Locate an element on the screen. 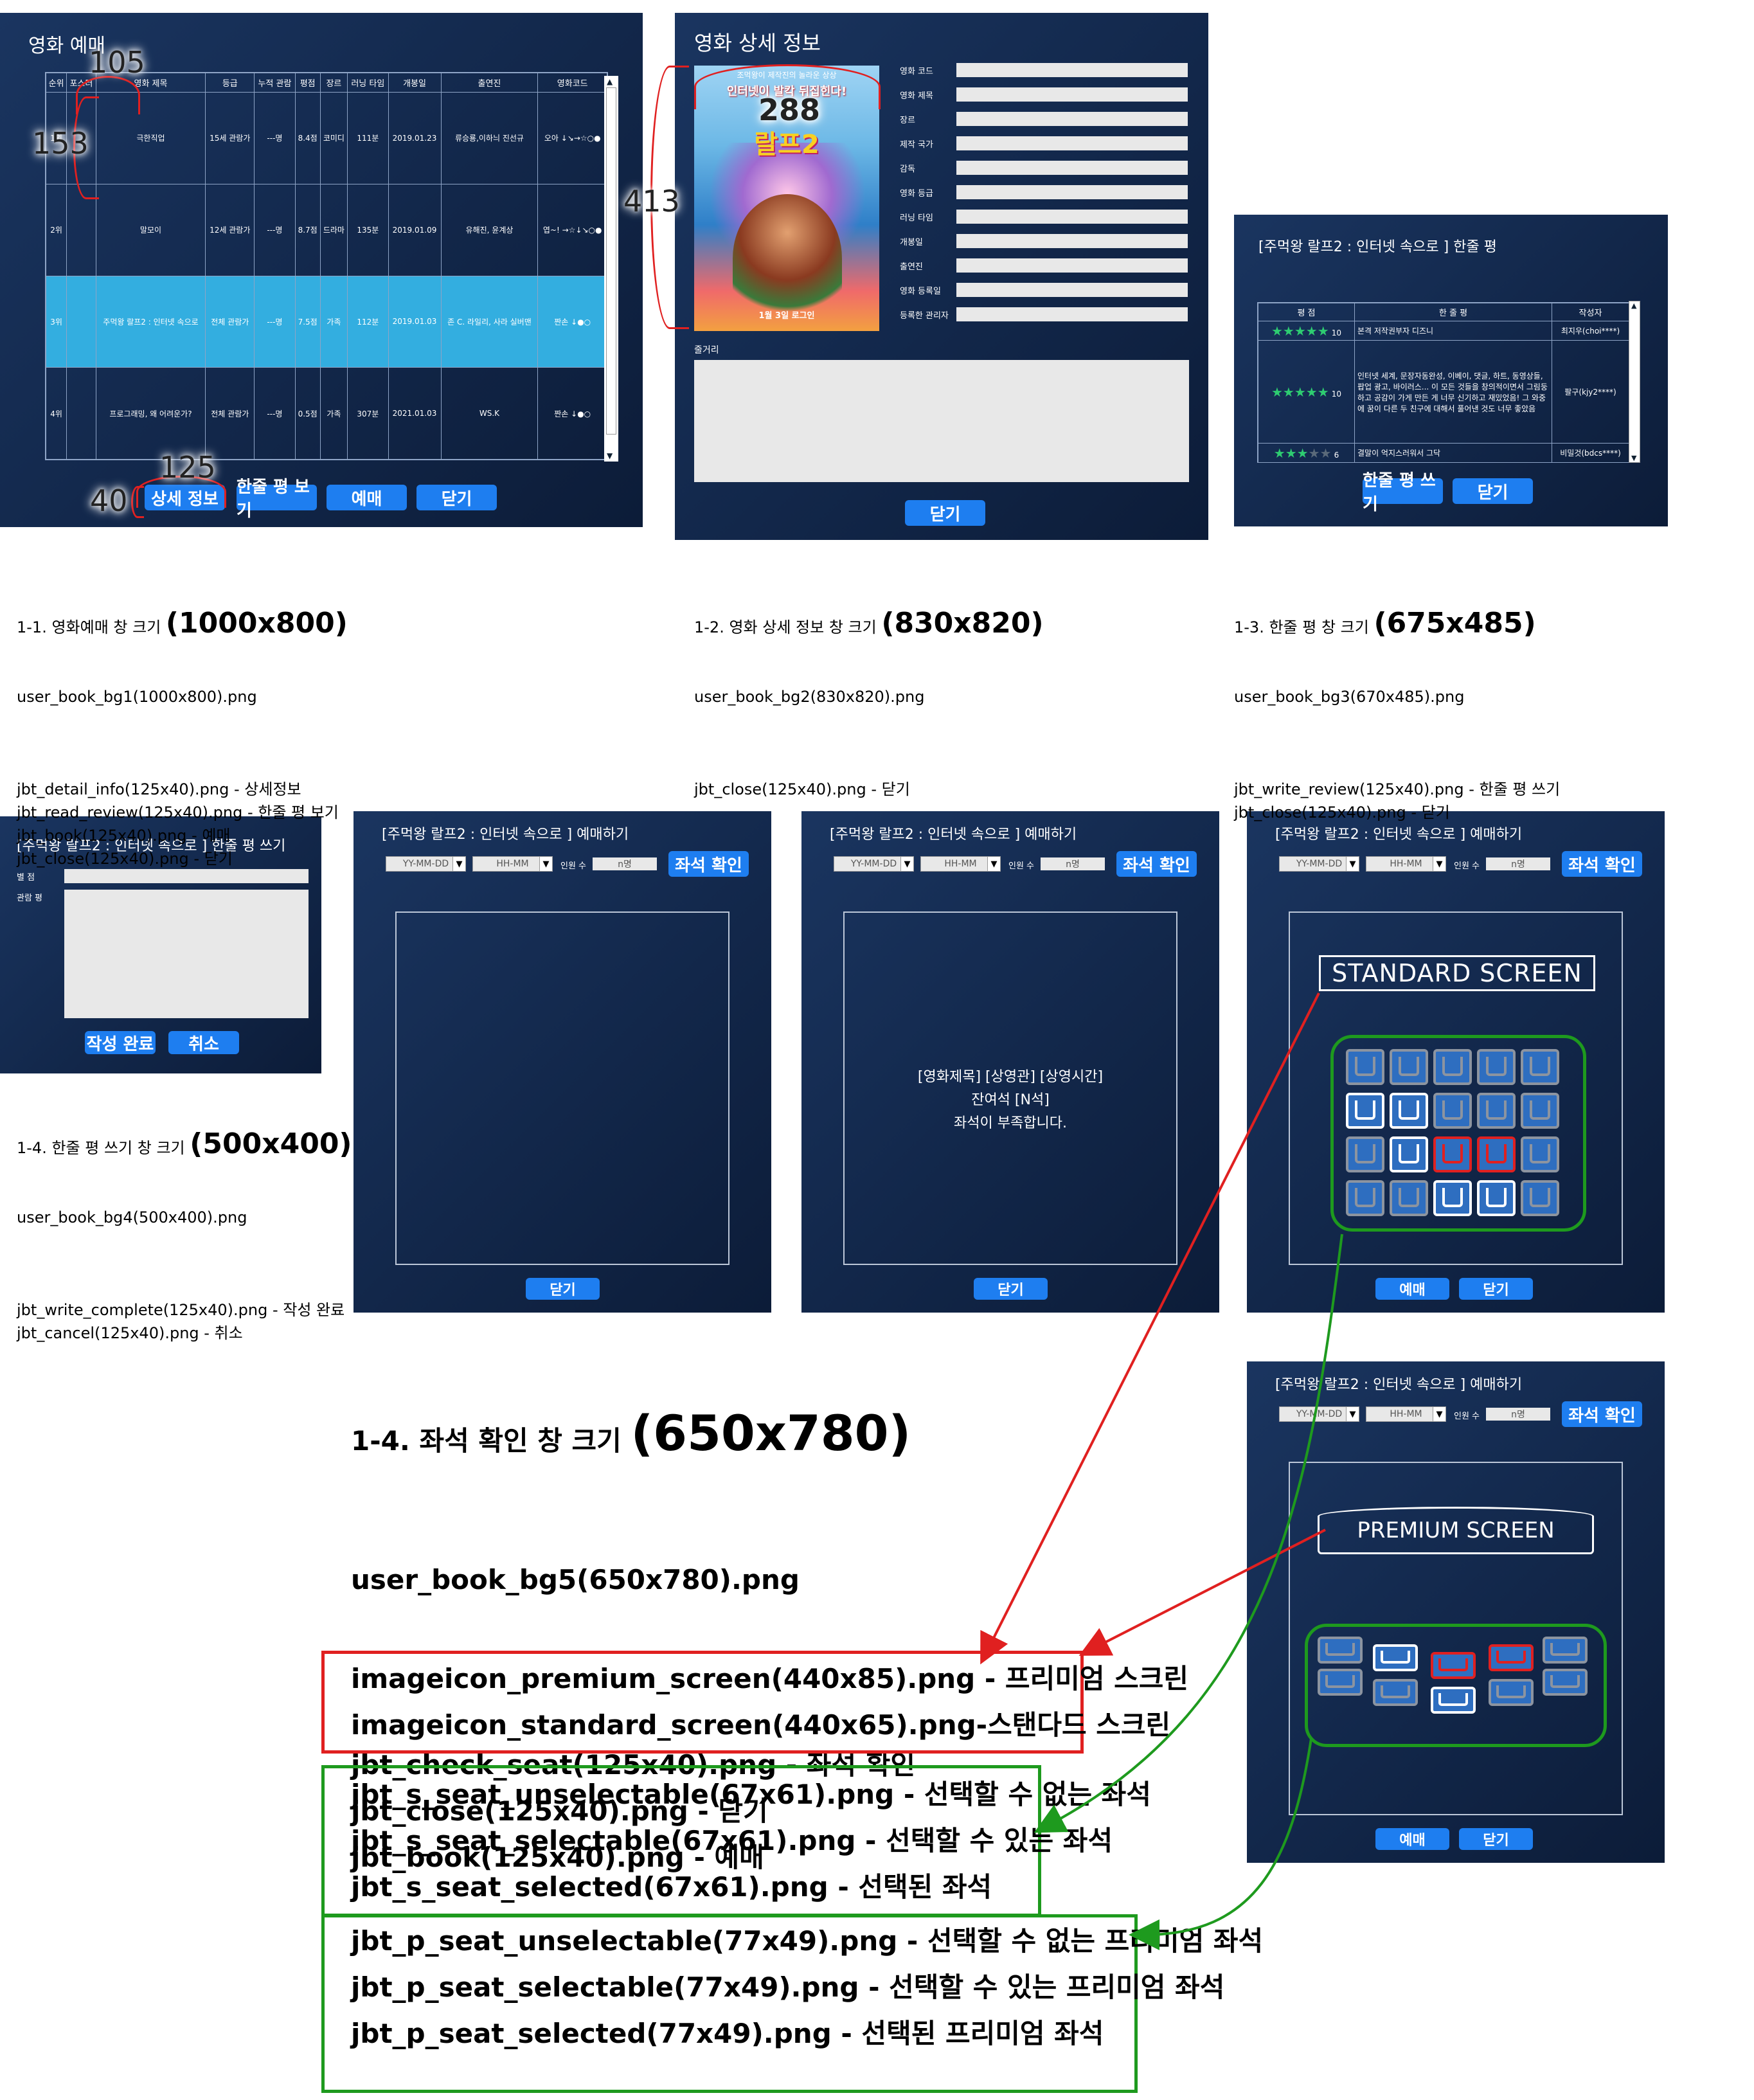 This screenshot has width=1754, height=2100. arrow-standard-seats is located at coordinates (1188, 1533).